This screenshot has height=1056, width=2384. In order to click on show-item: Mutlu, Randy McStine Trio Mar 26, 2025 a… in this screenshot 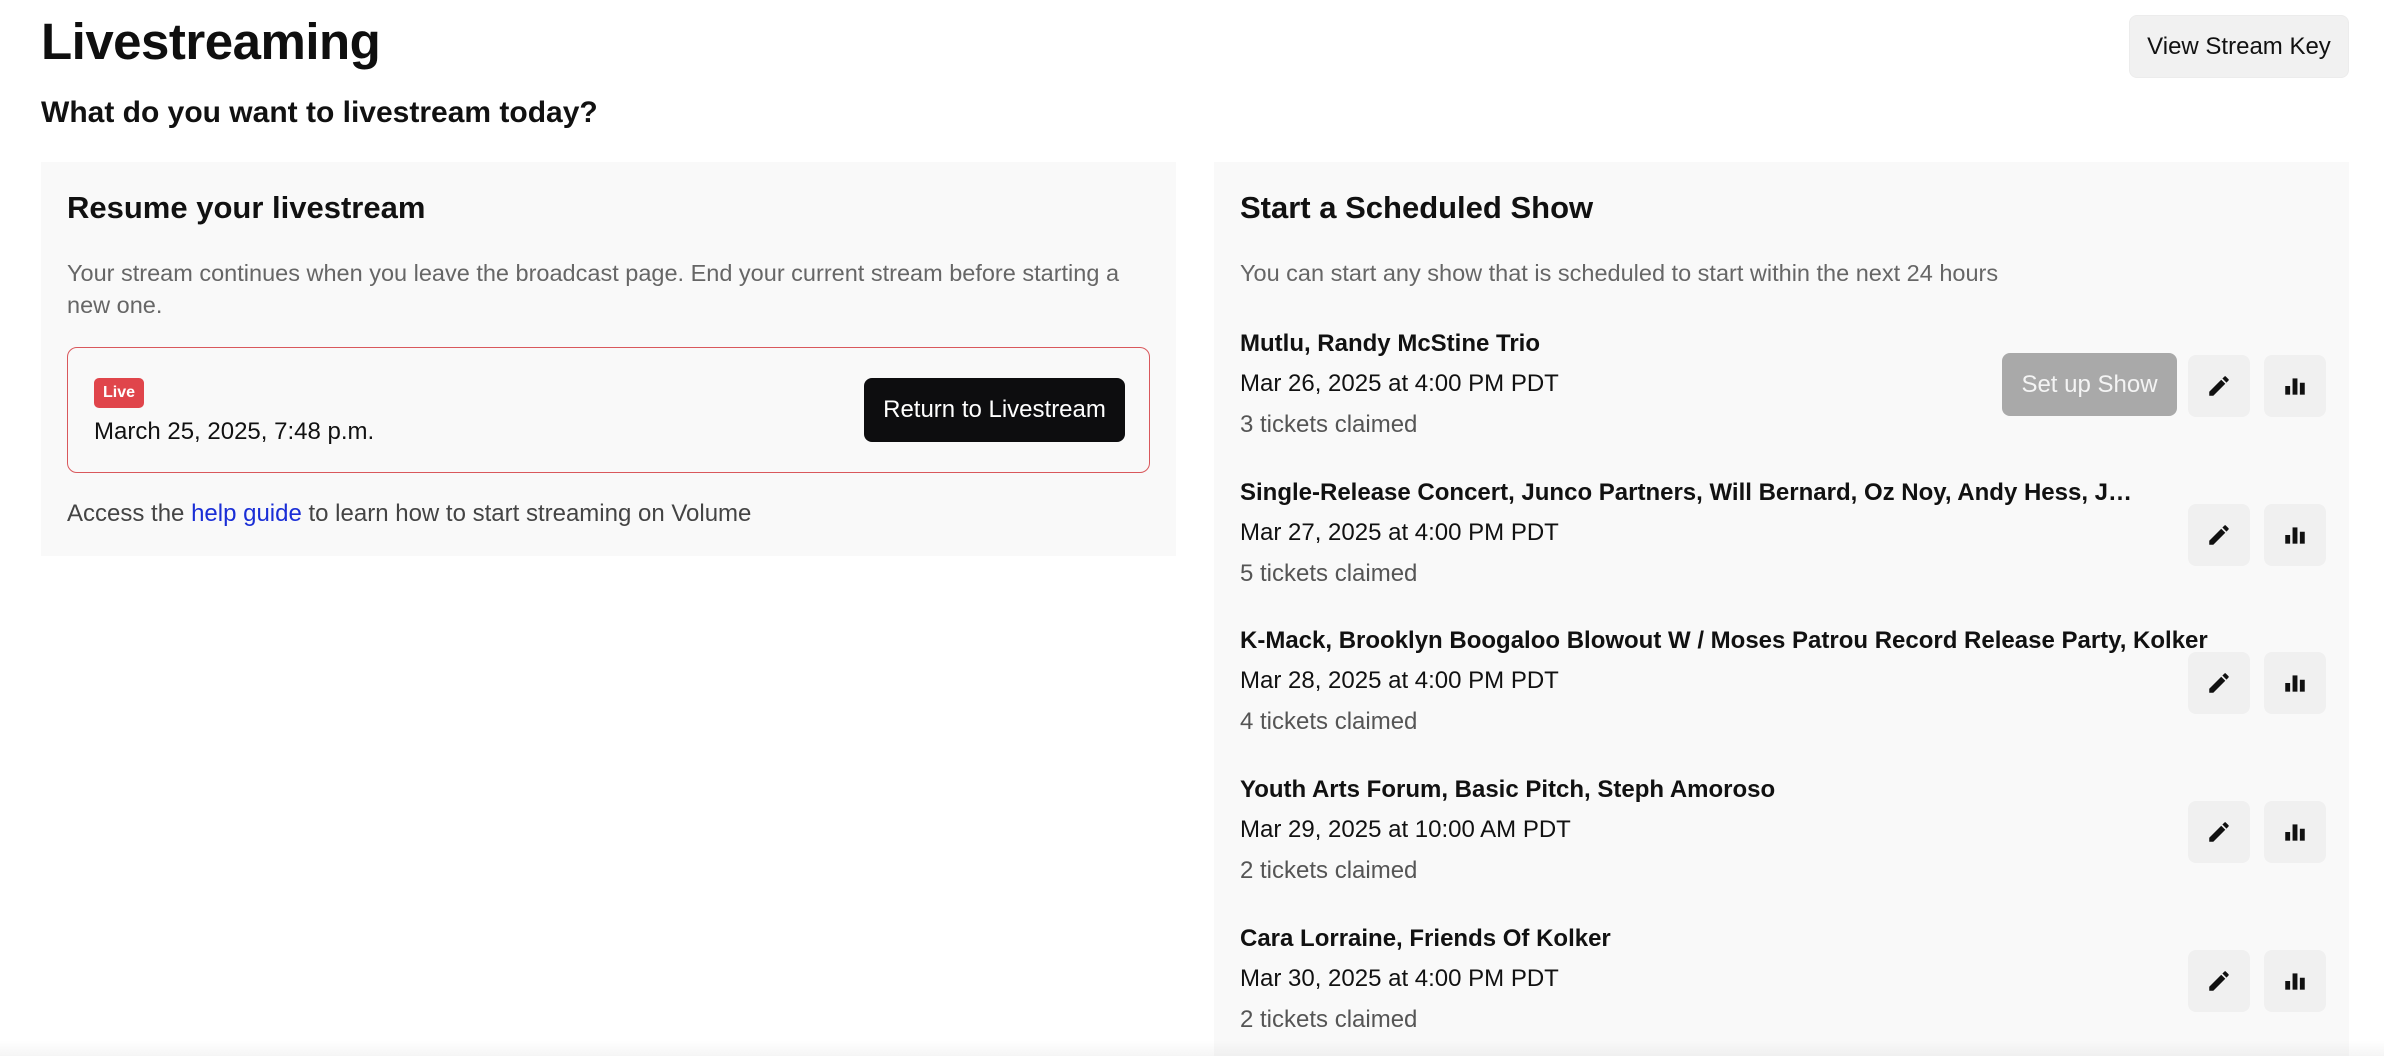, I will do `click(1785, 393)`.